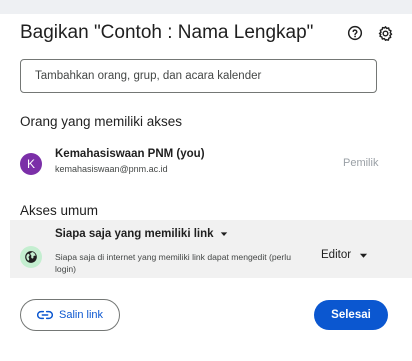  I want to click on role-dropdown-label: Editor, so click(336, 255).